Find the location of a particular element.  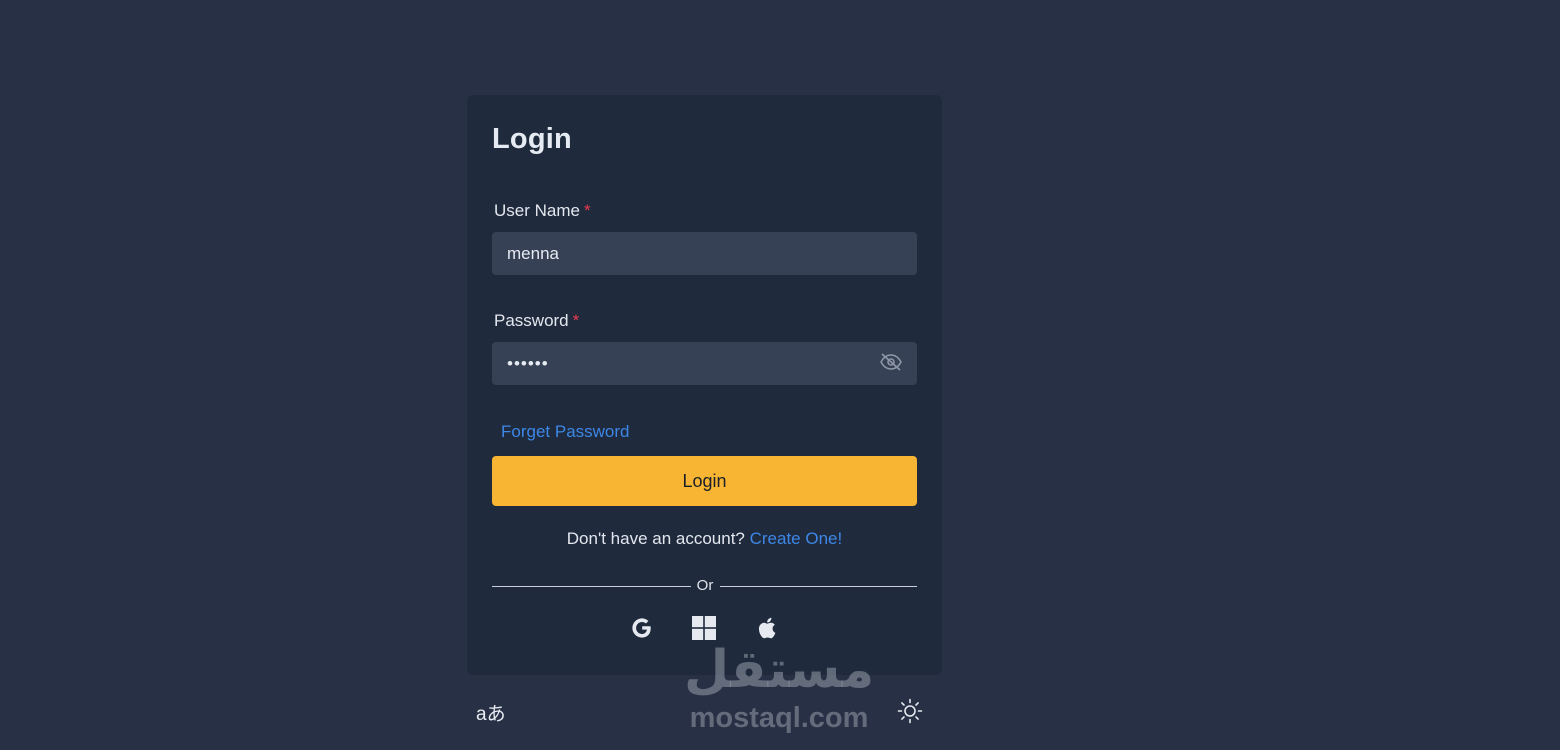

divider-line-left is located at coordinates (591, 586).